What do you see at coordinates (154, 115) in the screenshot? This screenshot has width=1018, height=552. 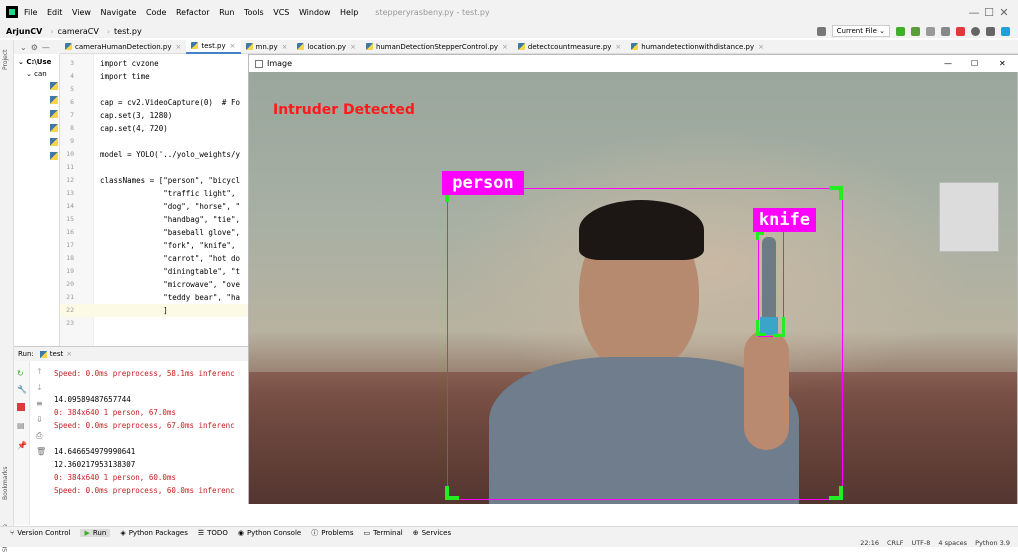 I see `code-line: 7 cap.set(3, 1280)` at bounding box center [154, 115].